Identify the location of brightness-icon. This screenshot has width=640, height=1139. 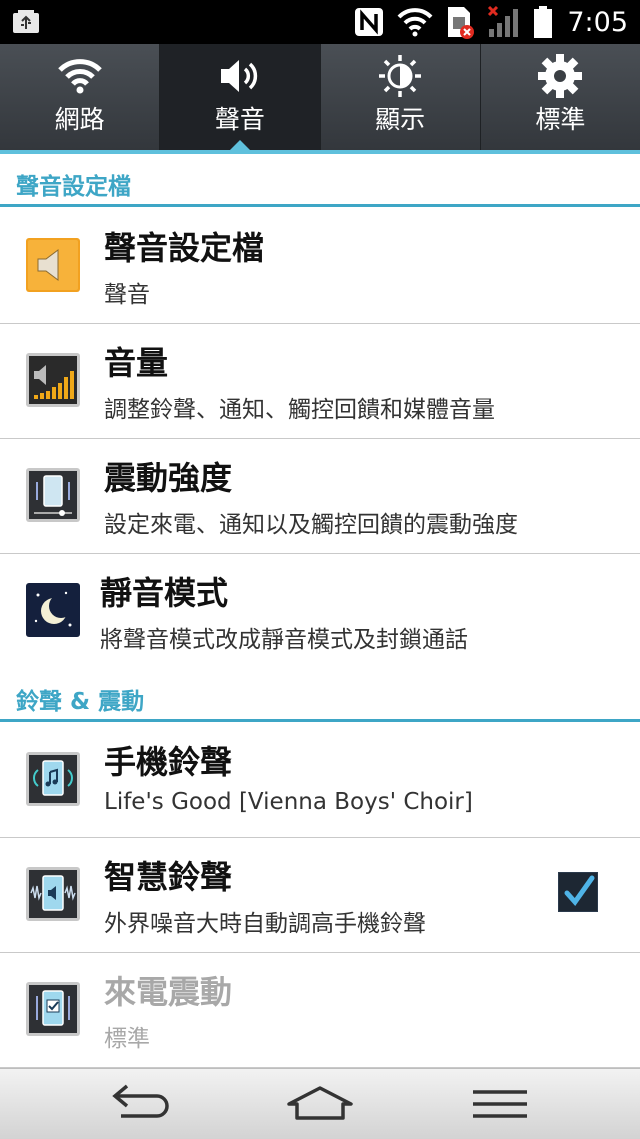
(400, 76).